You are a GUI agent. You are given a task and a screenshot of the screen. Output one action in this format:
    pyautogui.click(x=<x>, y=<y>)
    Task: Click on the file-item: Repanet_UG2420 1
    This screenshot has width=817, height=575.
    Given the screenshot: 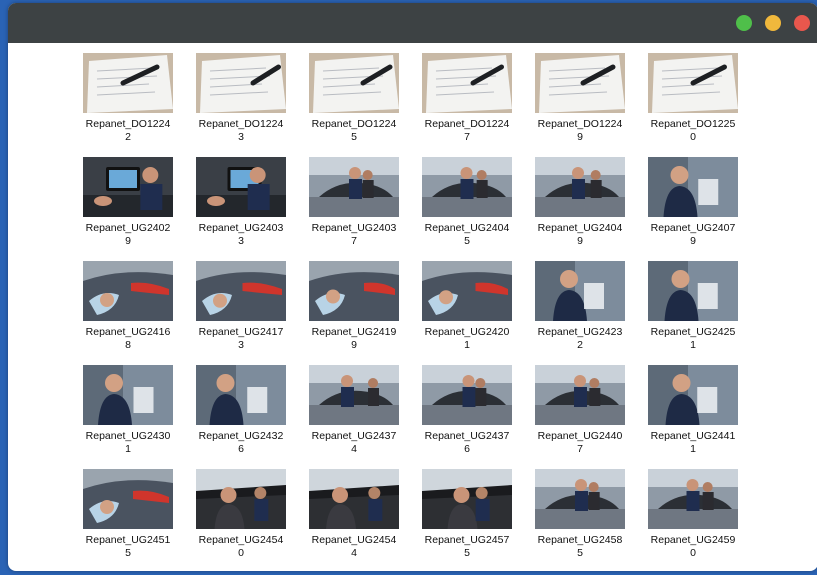 What is the action you would take?
    pyautogui.click(x=467, y=313)
    